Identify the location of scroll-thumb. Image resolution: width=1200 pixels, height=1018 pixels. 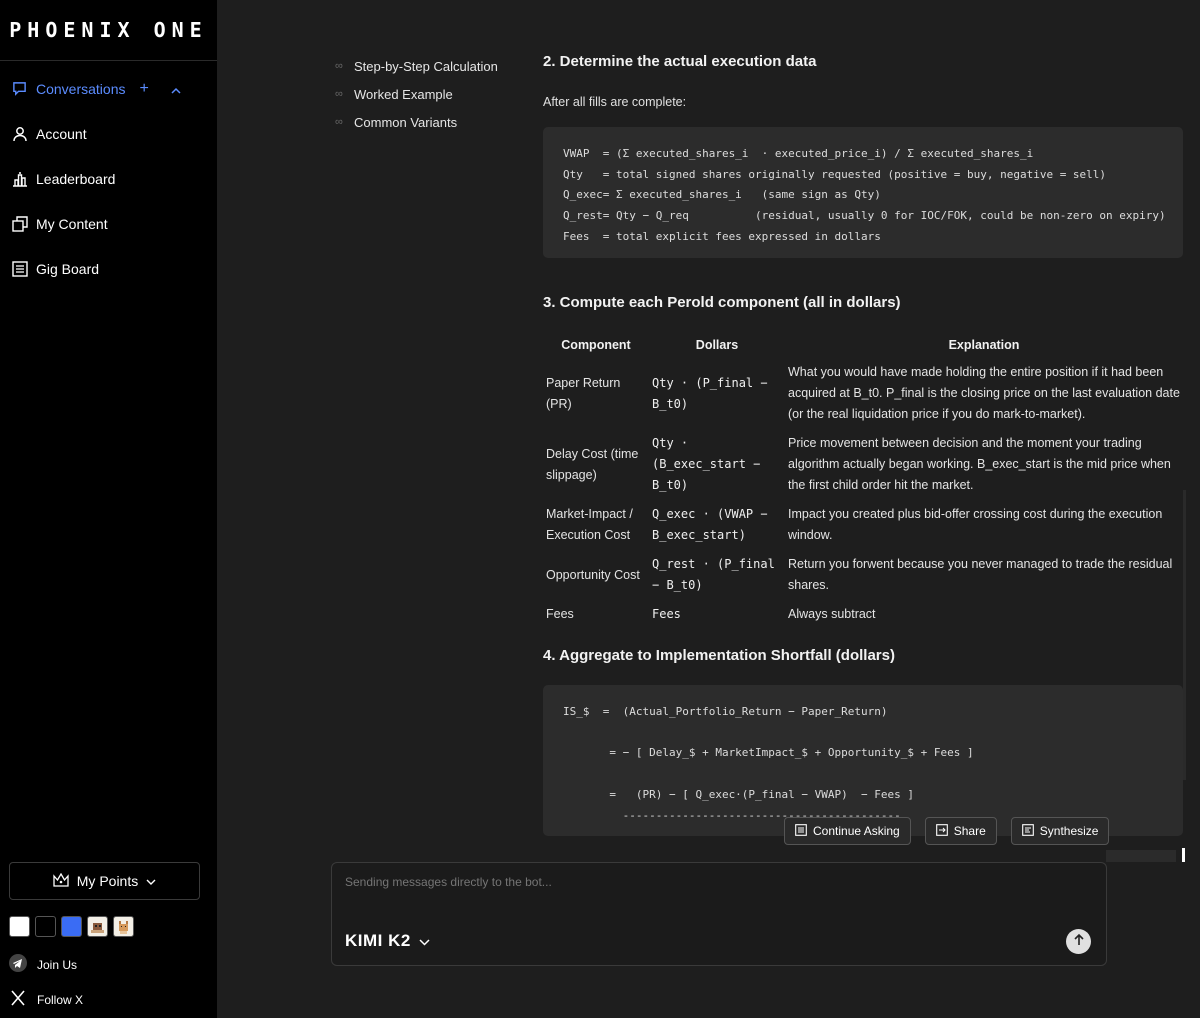
(1183, 855).